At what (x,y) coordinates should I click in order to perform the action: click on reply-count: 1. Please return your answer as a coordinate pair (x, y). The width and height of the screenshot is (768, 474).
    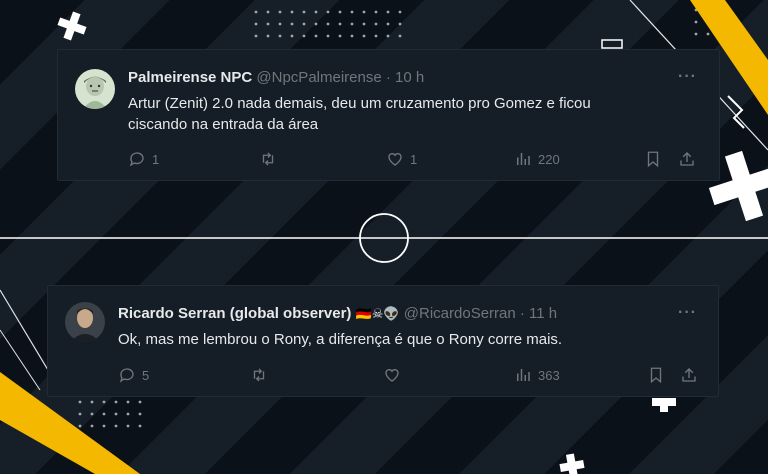
    Looking at the image, I should click on (156, 159).